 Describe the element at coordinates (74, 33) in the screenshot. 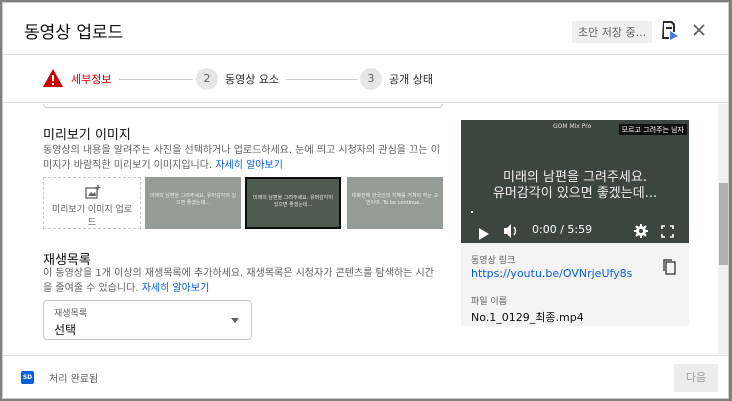

I see `dialog-title: 동영상 업로드` at that location.